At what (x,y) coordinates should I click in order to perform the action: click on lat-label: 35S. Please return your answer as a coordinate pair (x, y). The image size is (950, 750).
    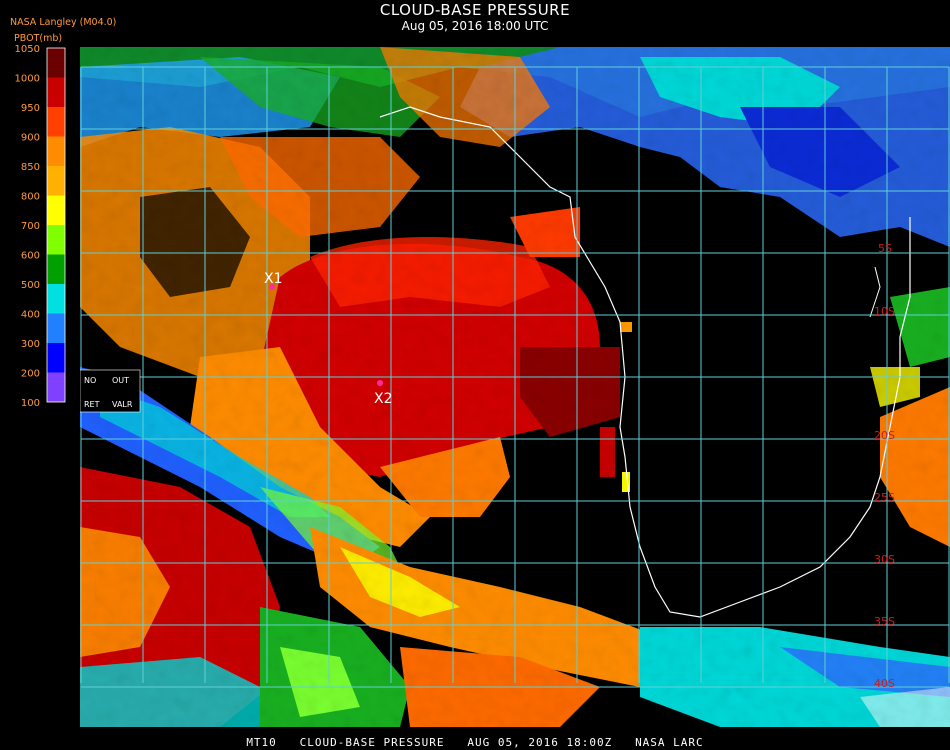
    Looking at the image, I should click on (884, 621).